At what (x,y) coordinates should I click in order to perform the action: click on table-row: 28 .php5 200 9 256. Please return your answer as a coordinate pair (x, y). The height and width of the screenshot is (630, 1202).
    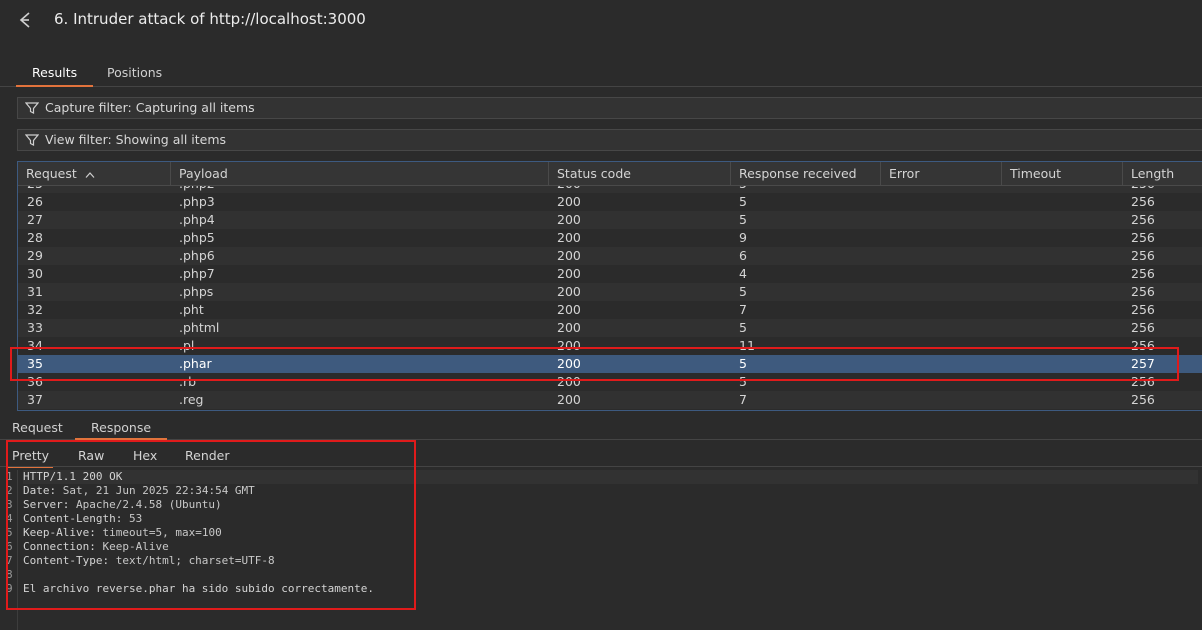
    Looking at the image, I should click on (610, 238).